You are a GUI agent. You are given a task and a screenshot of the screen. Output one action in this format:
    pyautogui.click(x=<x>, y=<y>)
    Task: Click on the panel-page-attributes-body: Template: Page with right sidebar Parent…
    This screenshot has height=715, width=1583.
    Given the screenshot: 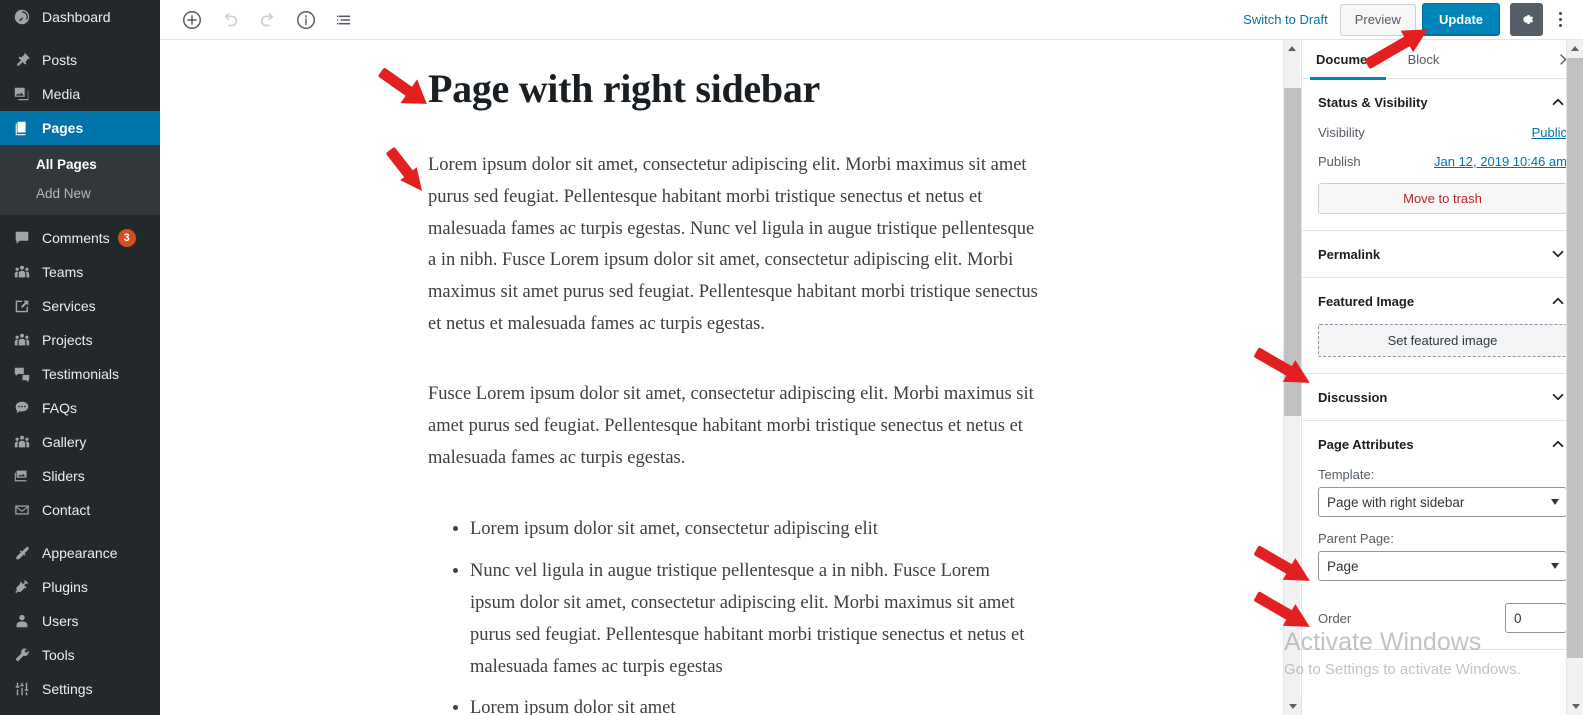 What is the action you would take?
    pyautogui.click(x=1442, y=558)
    